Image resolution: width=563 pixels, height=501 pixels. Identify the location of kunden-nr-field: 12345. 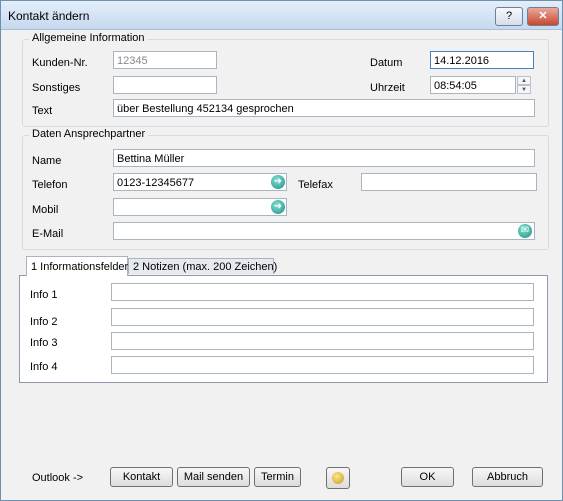
(165, 60).